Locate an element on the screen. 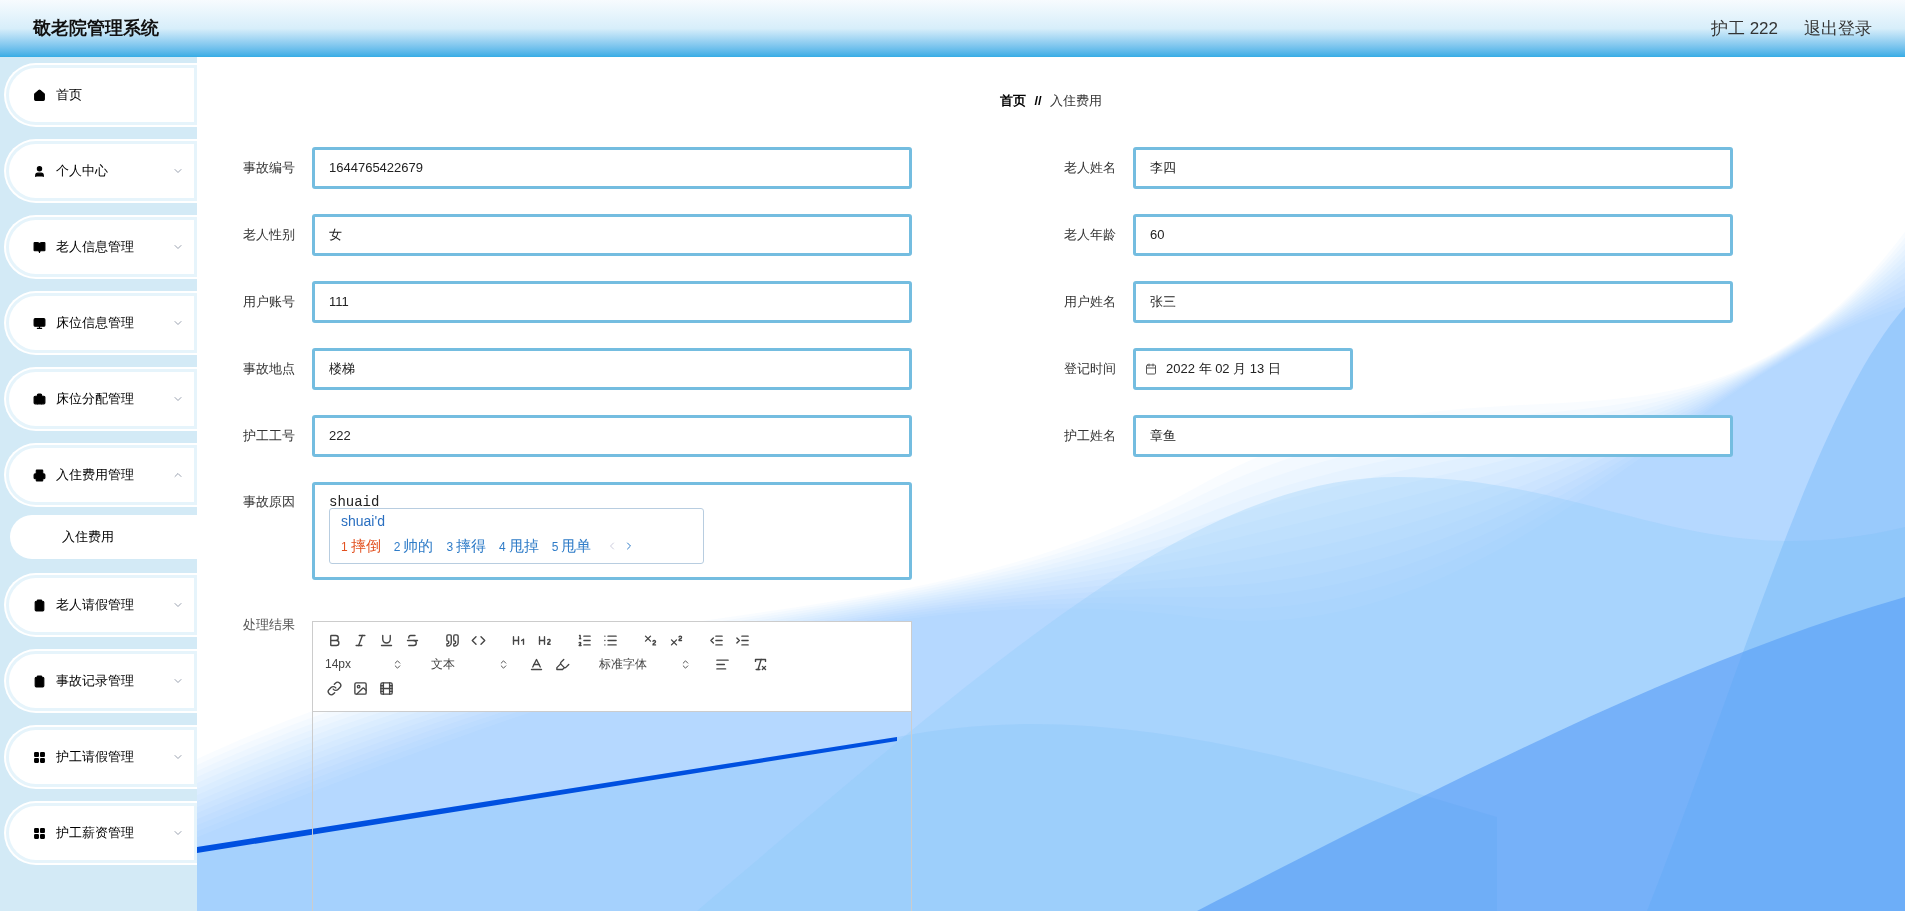  font-color-icon is located at coordinates (536, 664).